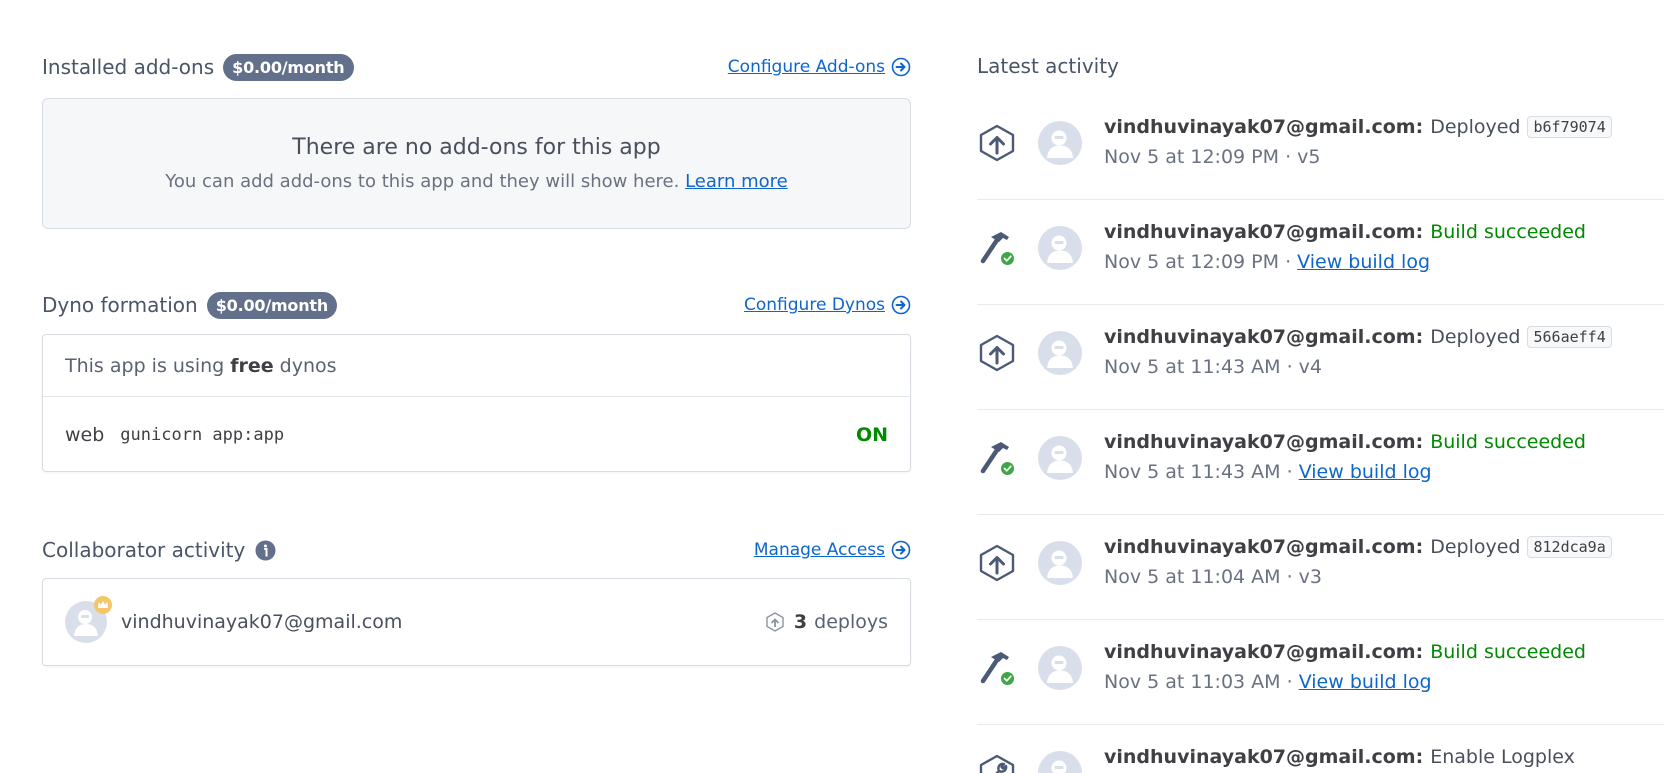 The width and height of the screenshot is (1664, 773). I want to click on addons-empty-title: There are no add-ons for this app, so click(476, 147).